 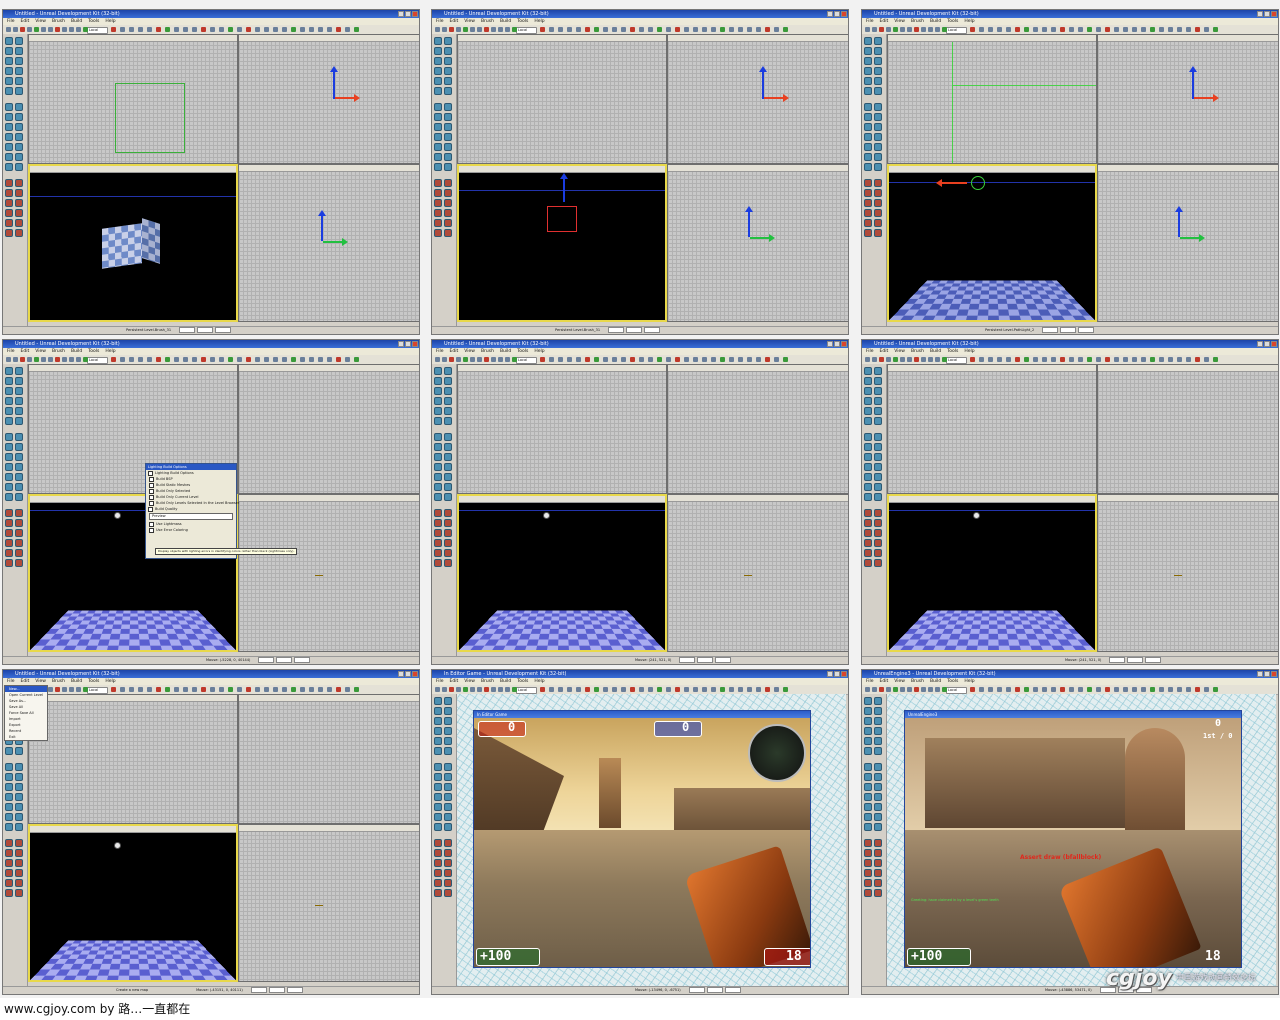 I want to click on menu-tools: Tools, so click(x=93, y=681).